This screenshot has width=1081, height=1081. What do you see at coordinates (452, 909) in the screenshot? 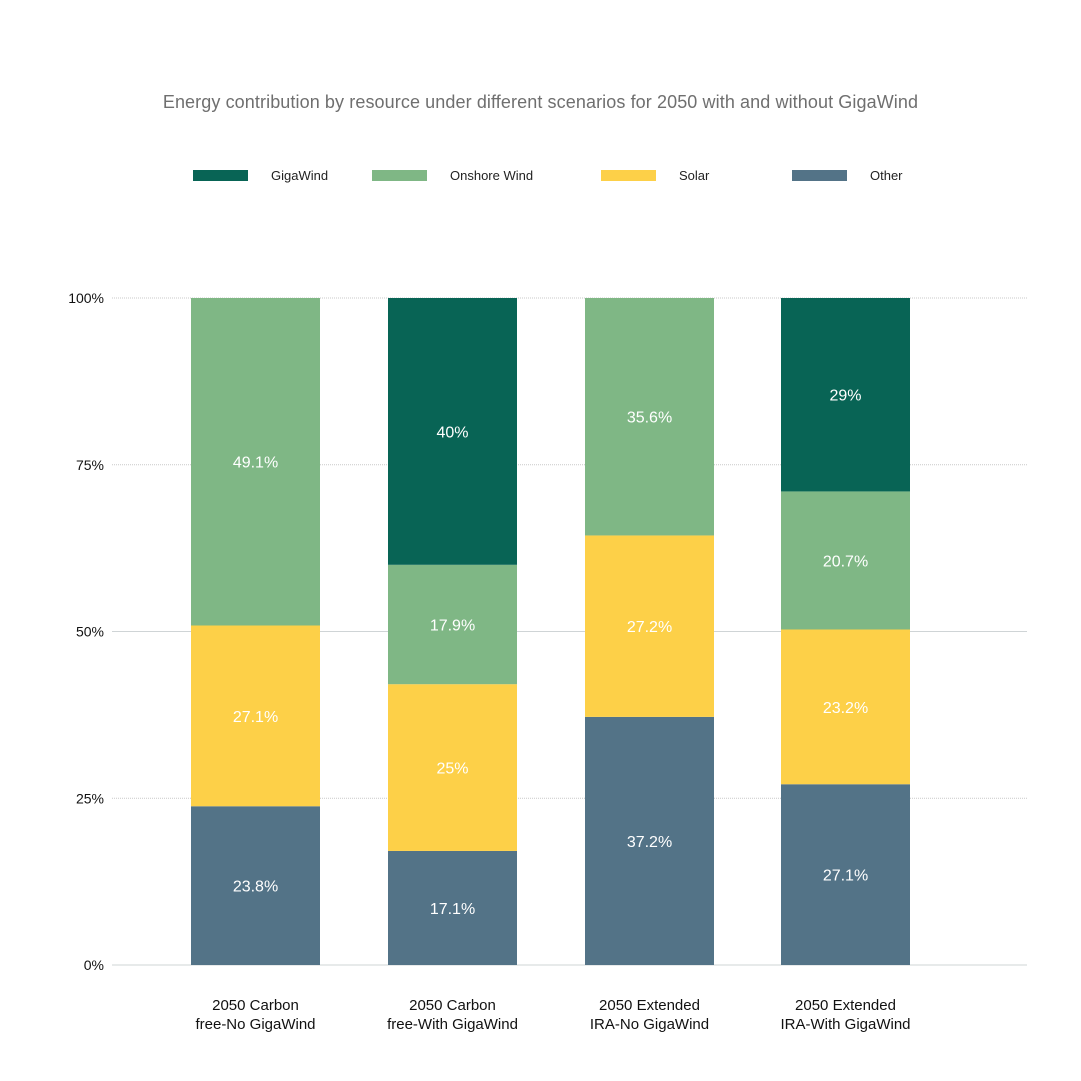
I see `data-label: 17.1%` at bounding box center [452, 909].